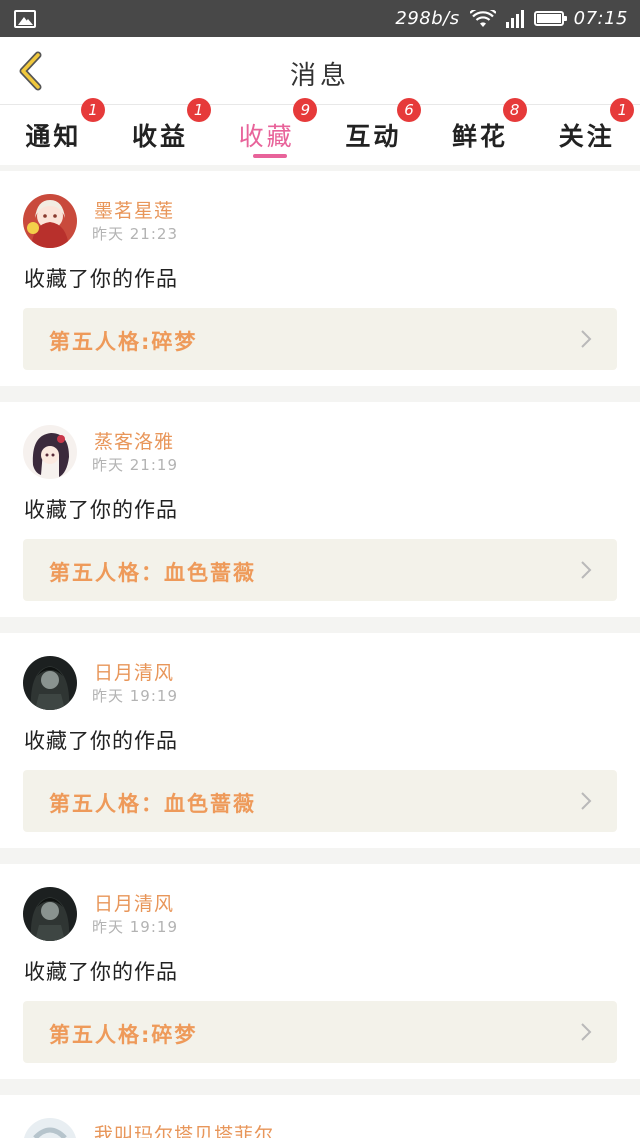  What do you see at coordinates (320, 1116) in the screenshot?
I see `favorite-notification: 我叫玛尔塔贝塔菲尔` at bounding box center [320, 1116].